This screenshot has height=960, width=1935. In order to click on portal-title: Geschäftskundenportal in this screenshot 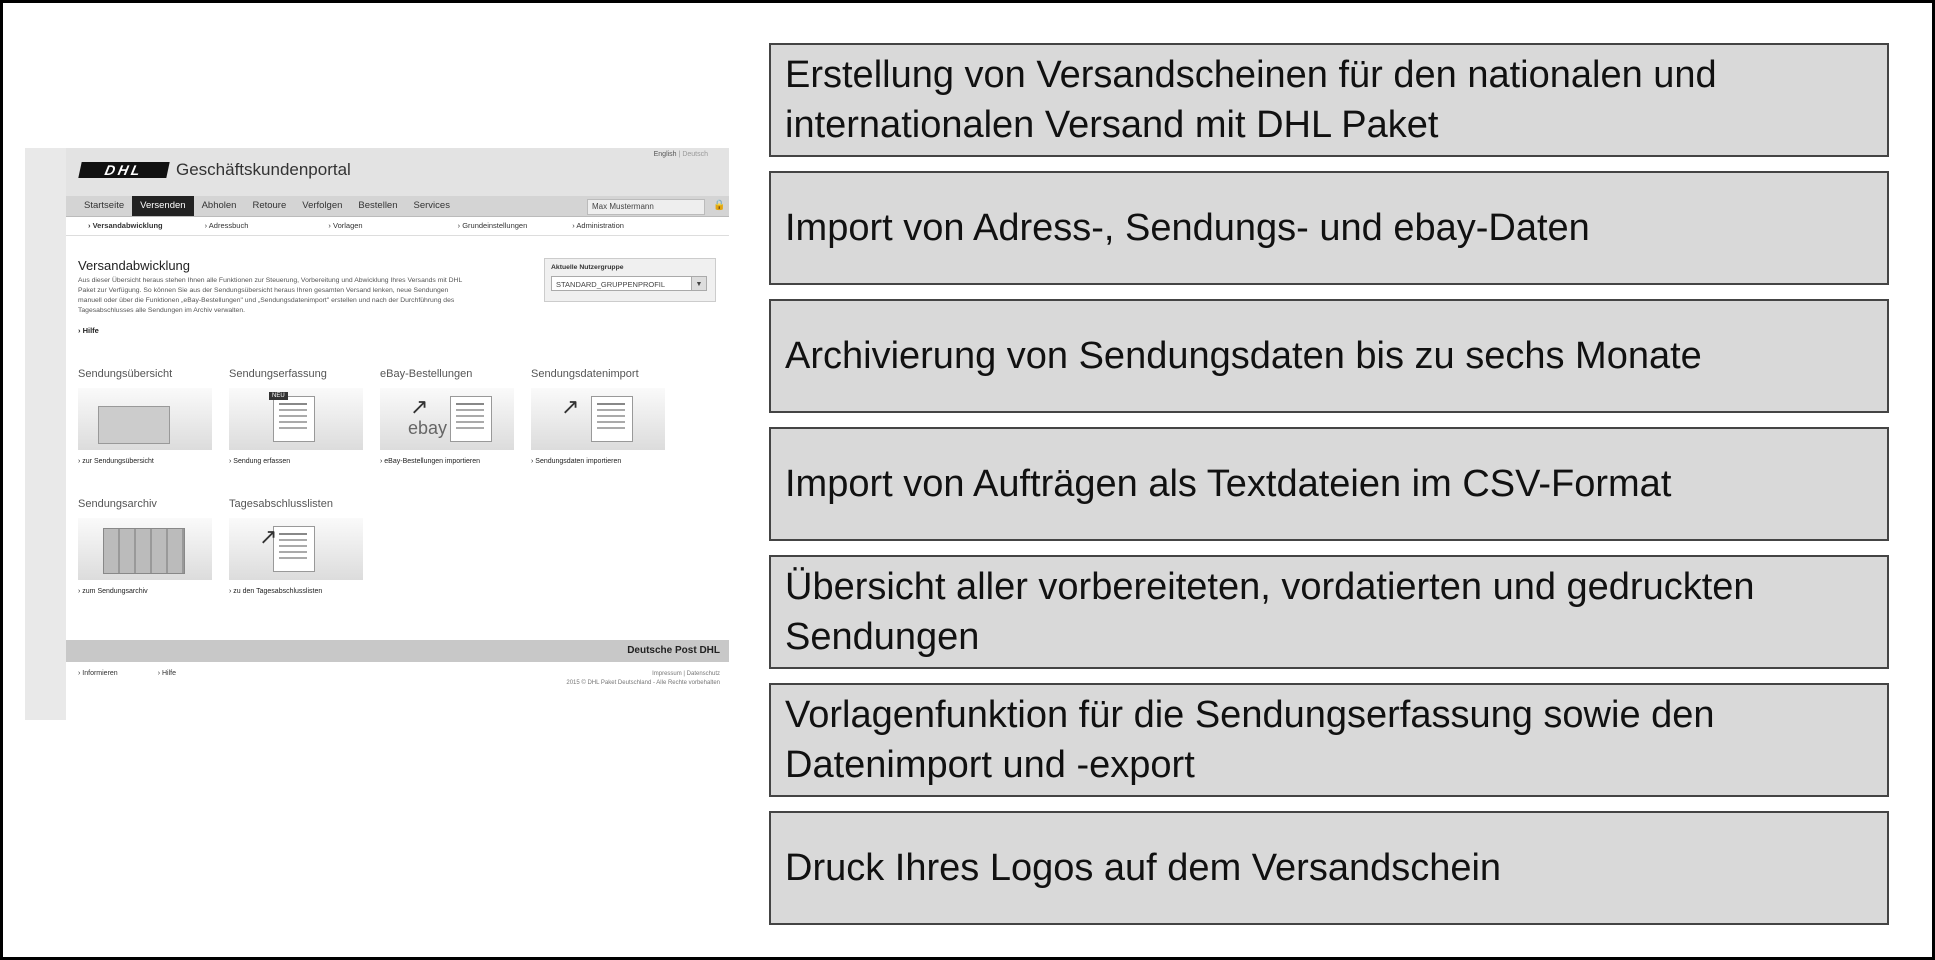, I will do `click(263, 169)`.